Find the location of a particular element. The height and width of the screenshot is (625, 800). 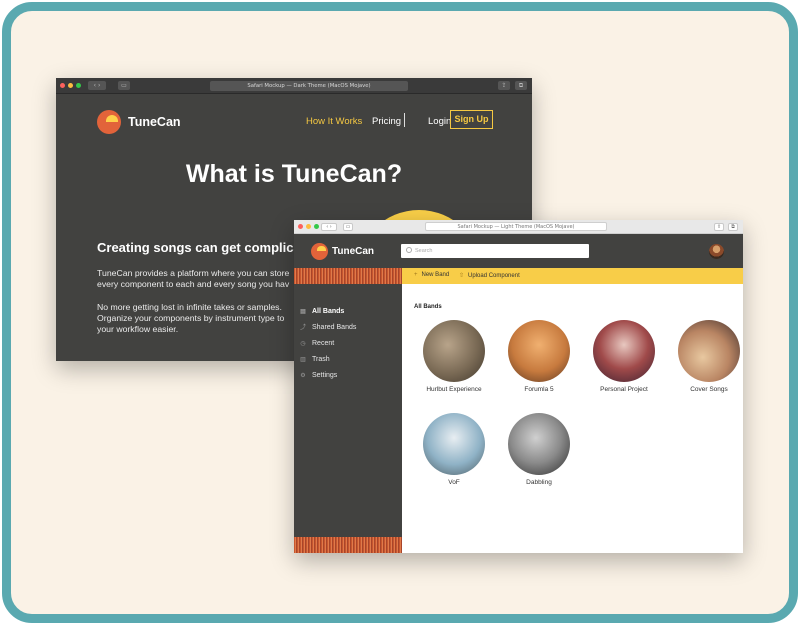

band-name: Hurlbut Experience is located at coordinates (454, 389).